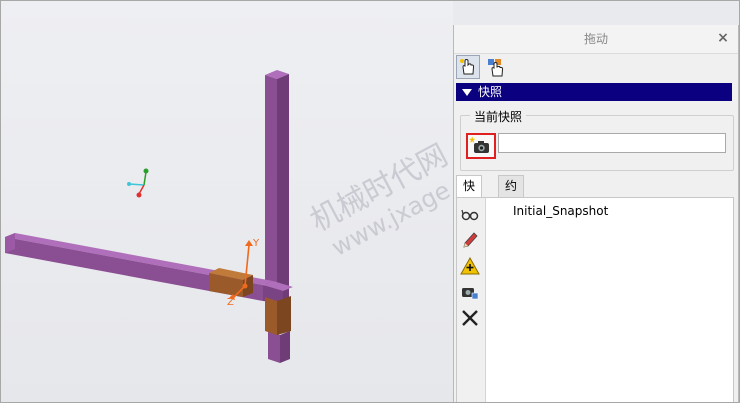  What do you see at coordinates (467, 92) in the screenshot?
I see `collapse-triangle-icon` at bounding box center [467, 92].